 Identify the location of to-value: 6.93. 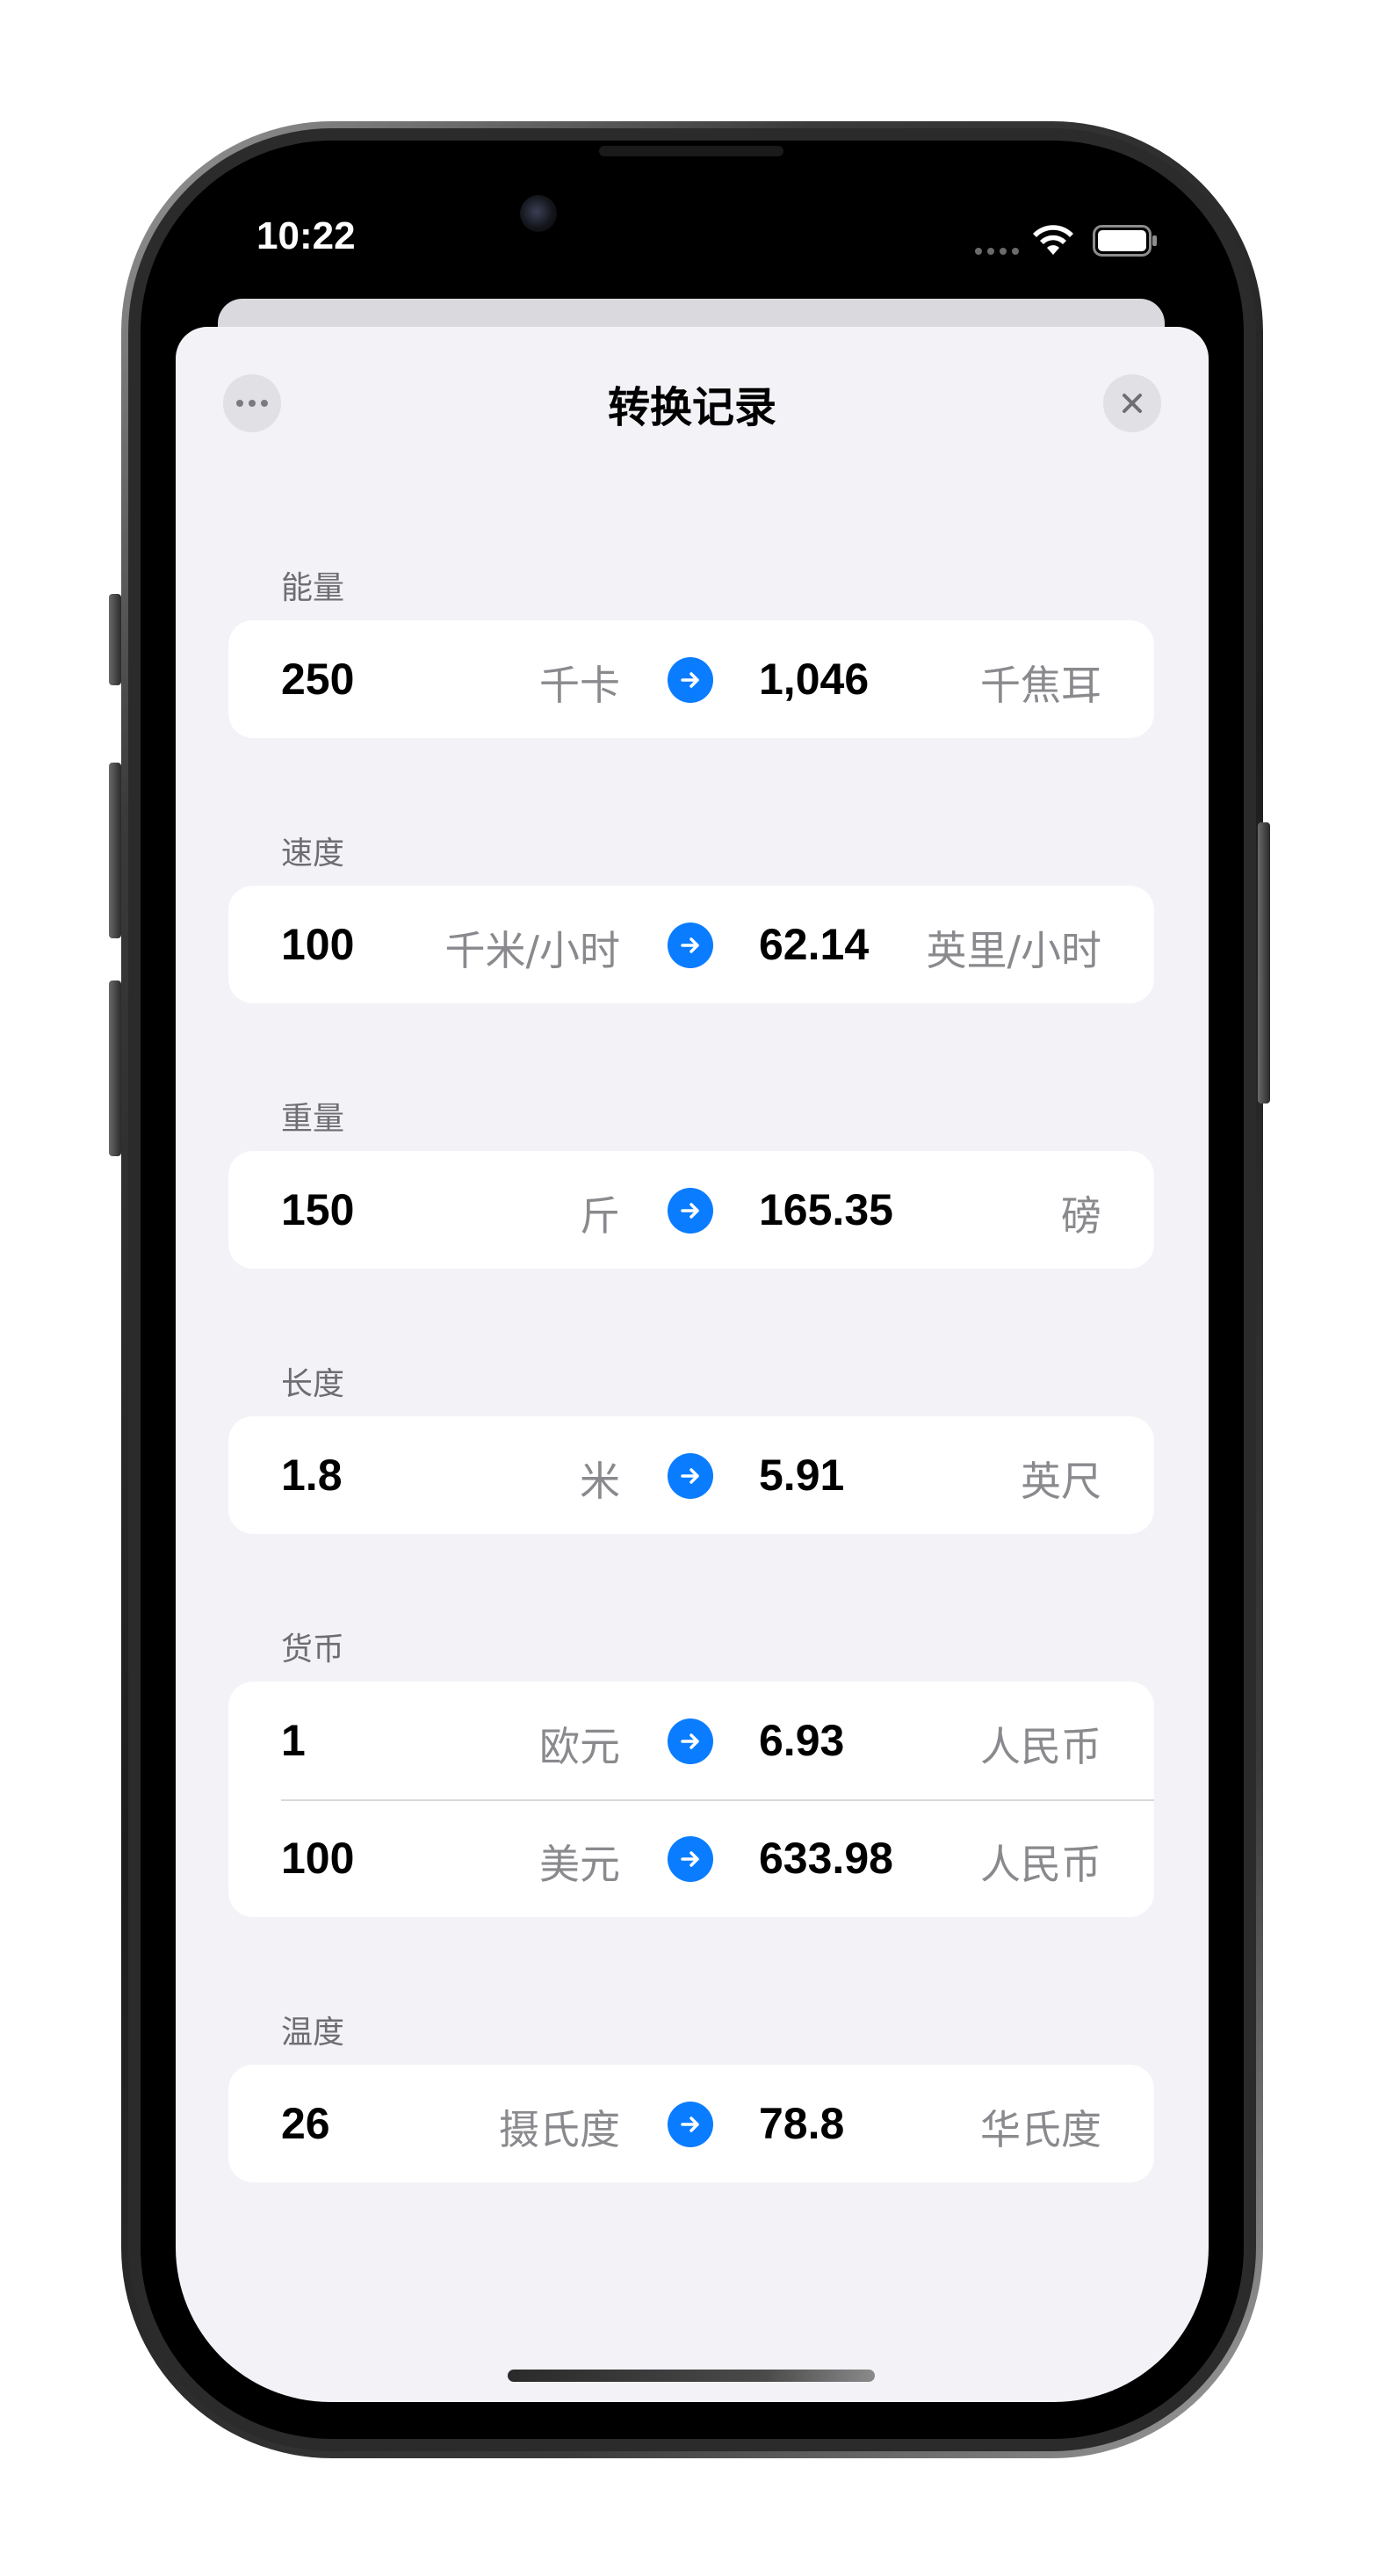
(802, 1740).